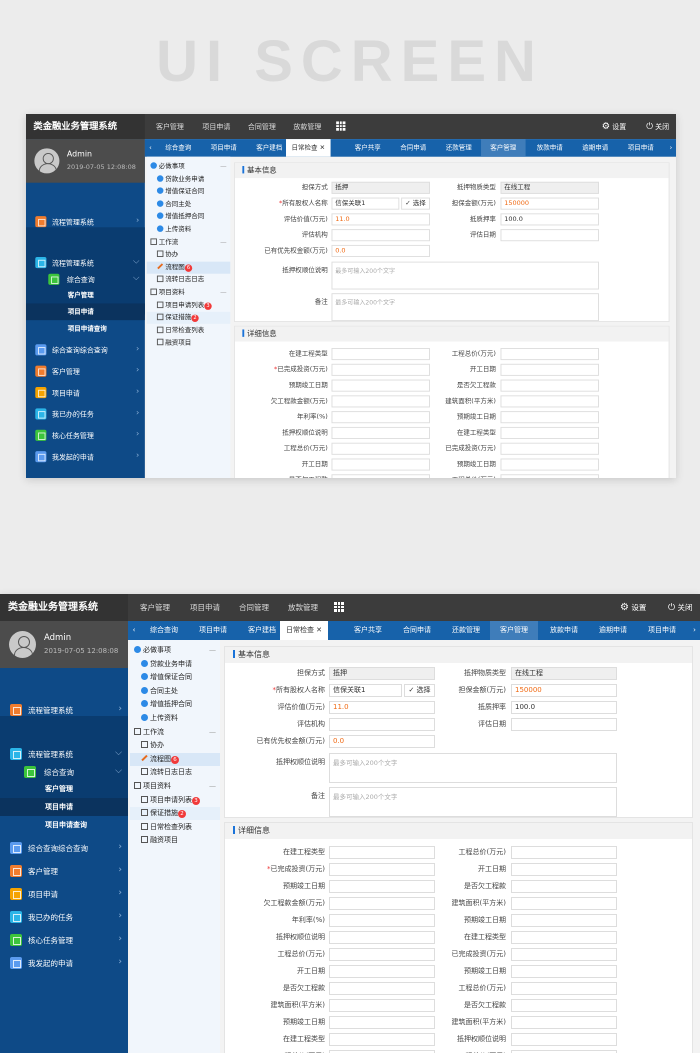 The image size is (700, 1053). What do you see at coordinates (564, 673) in the screenshot?
I see `form-input: 在线工程` at bounding box center [564, 673].